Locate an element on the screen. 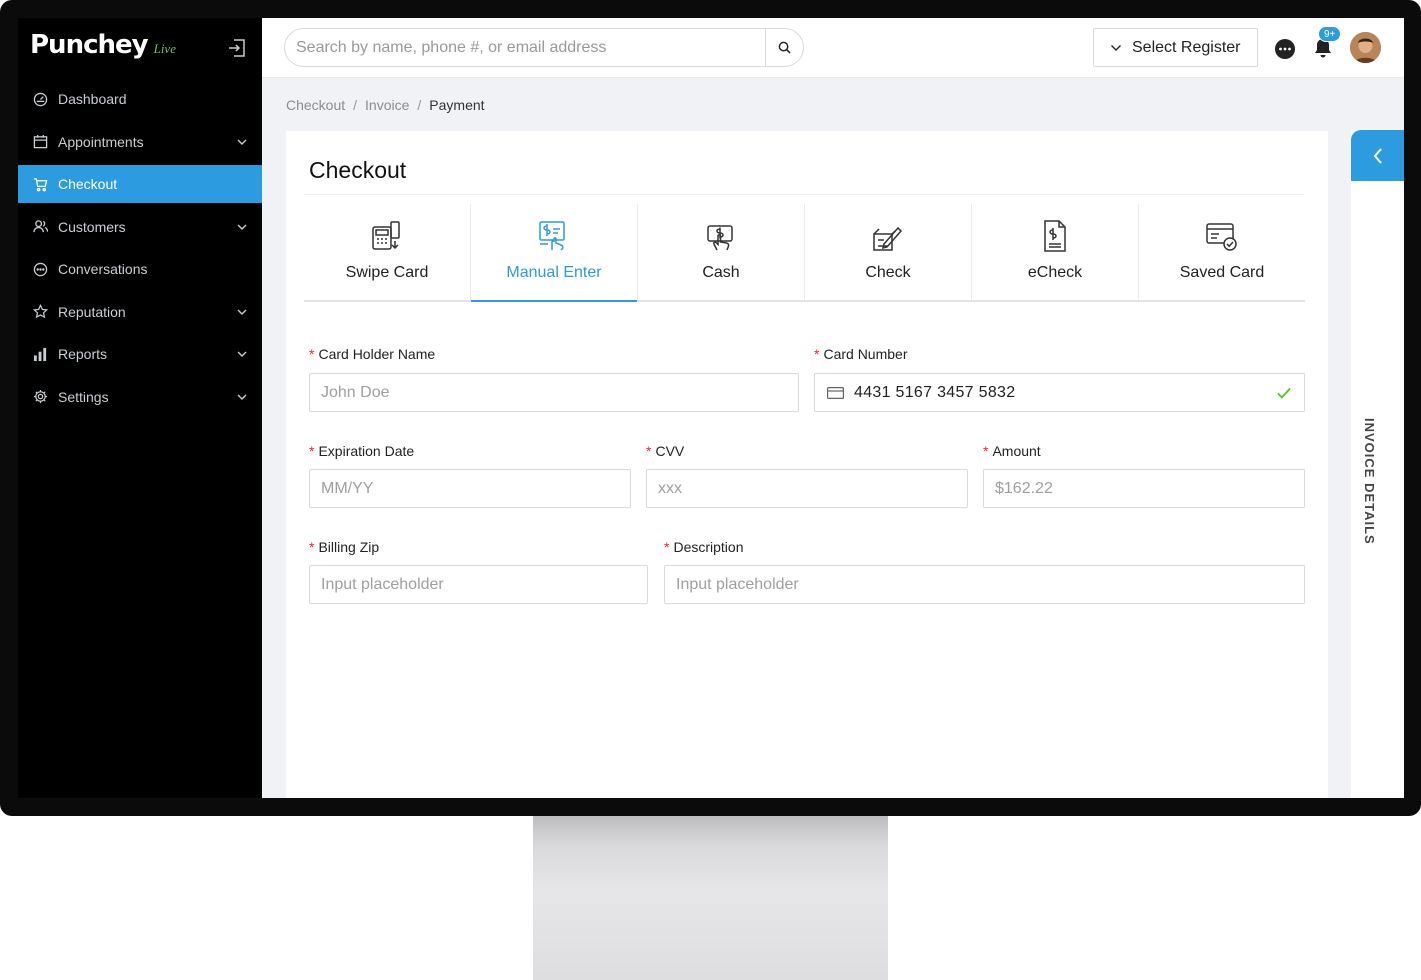 The height and width of the screenshot is (980, 1421). checkmark-icon is located at coordinates (1284, 393).